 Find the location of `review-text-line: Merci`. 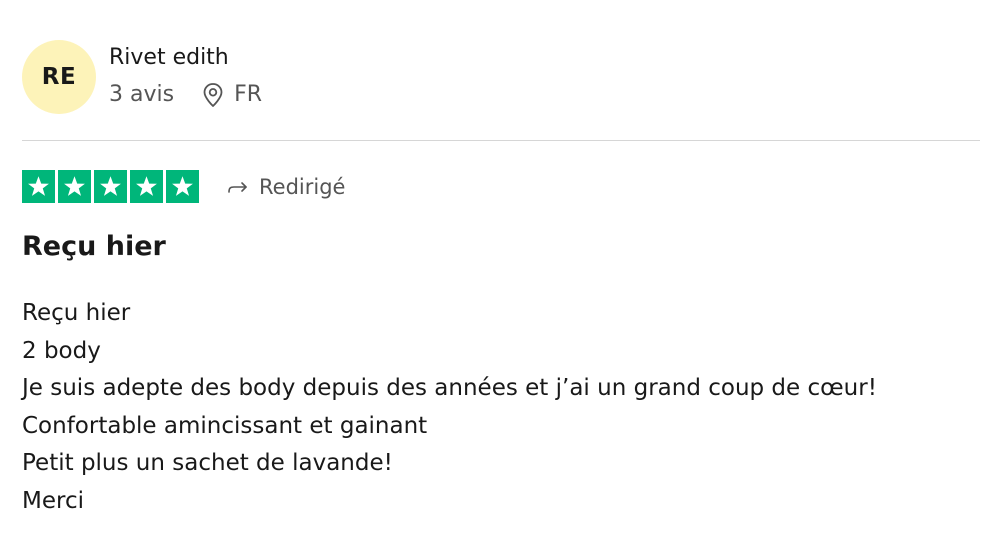

review-text-line: Merci is located at coordinates (53, 500).